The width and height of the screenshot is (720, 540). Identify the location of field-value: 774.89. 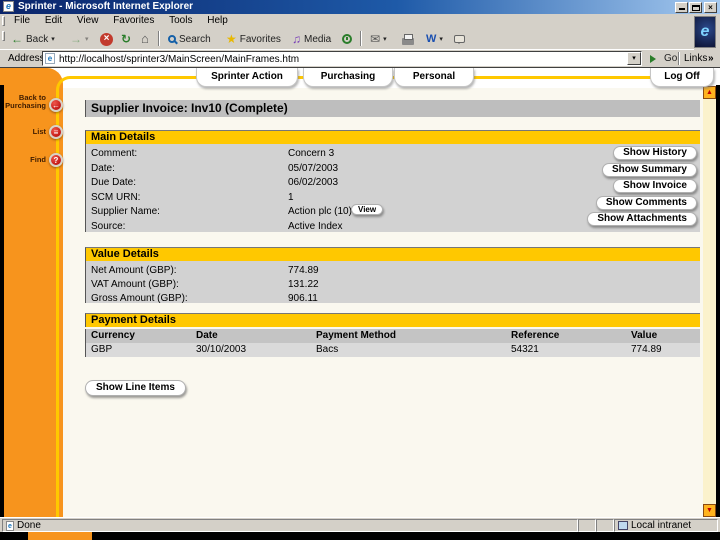
(303, 270).